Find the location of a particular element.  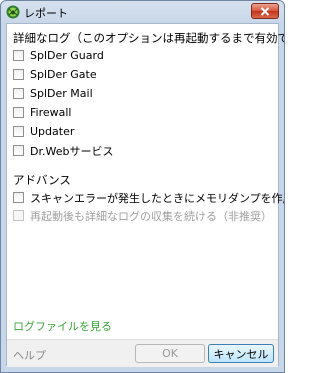

cancel-button: キャンセル is located at coordinates (241, 353).